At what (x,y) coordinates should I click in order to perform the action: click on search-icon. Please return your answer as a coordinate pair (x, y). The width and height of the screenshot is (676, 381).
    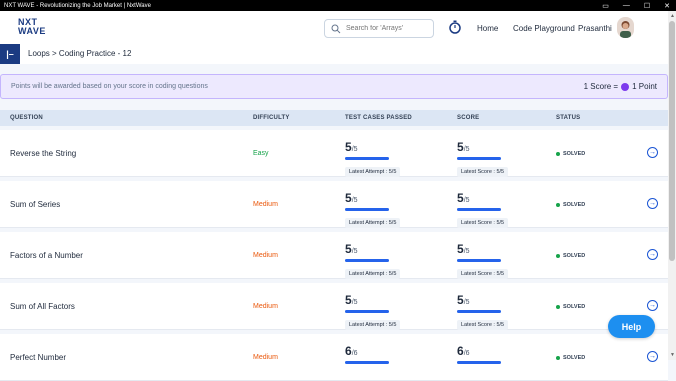
    Looking at the image, I should click on (336, 28).